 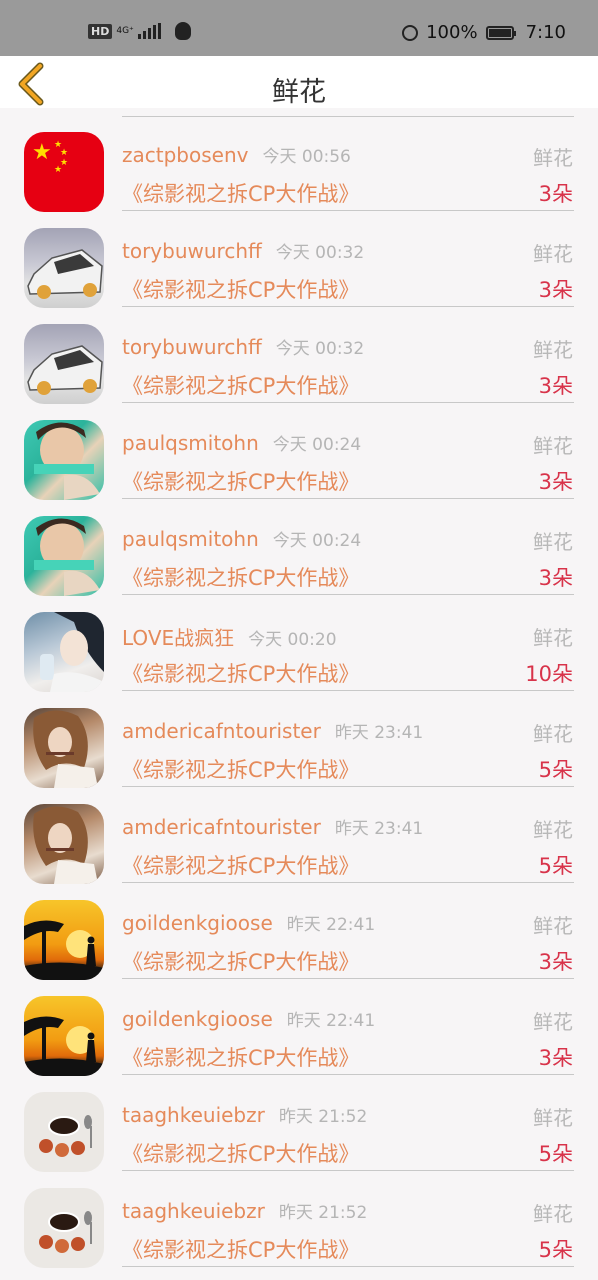 I want to click on list-item: LOVE战疯狂 今天 00:20 鲜花 《综影视之拆CP大作战》 10朵, so click(x=299, y=640).